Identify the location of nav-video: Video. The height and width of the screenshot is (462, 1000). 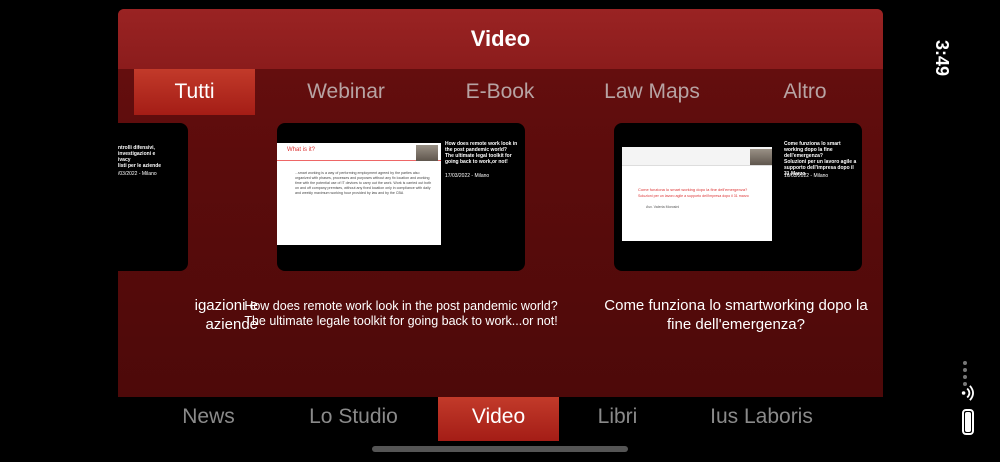
(498, 419).